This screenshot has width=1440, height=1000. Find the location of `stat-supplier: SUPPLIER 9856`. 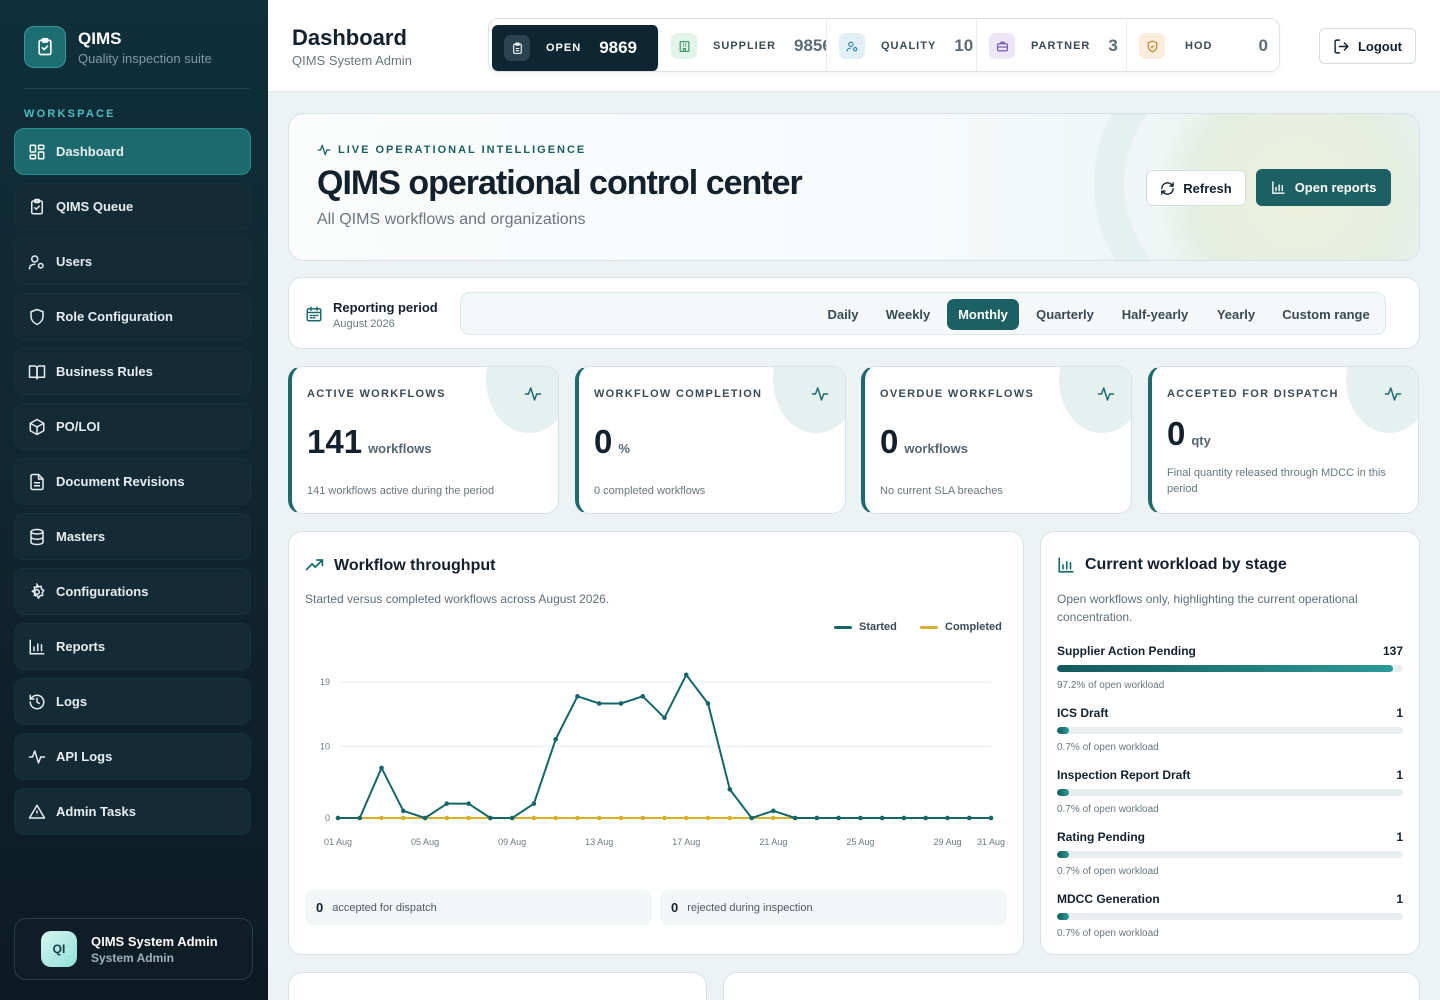

stat-supplier: SUPPLIER 9856 is located at coordinates (743, 45).